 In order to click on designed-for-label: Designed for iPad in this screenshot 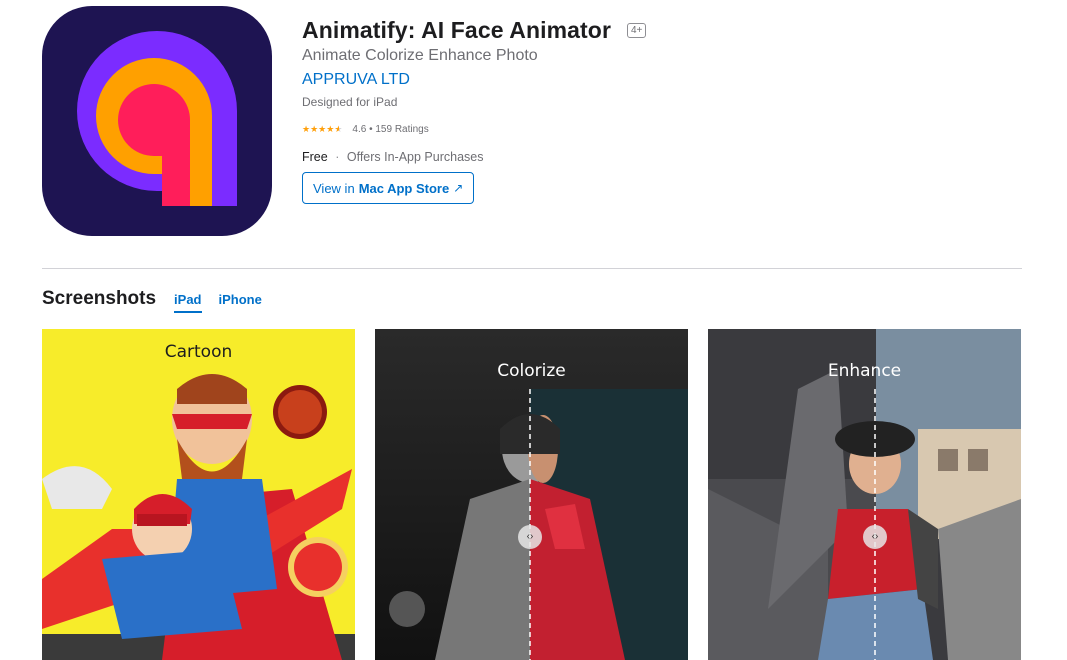, I will do `click(350, 102)`.